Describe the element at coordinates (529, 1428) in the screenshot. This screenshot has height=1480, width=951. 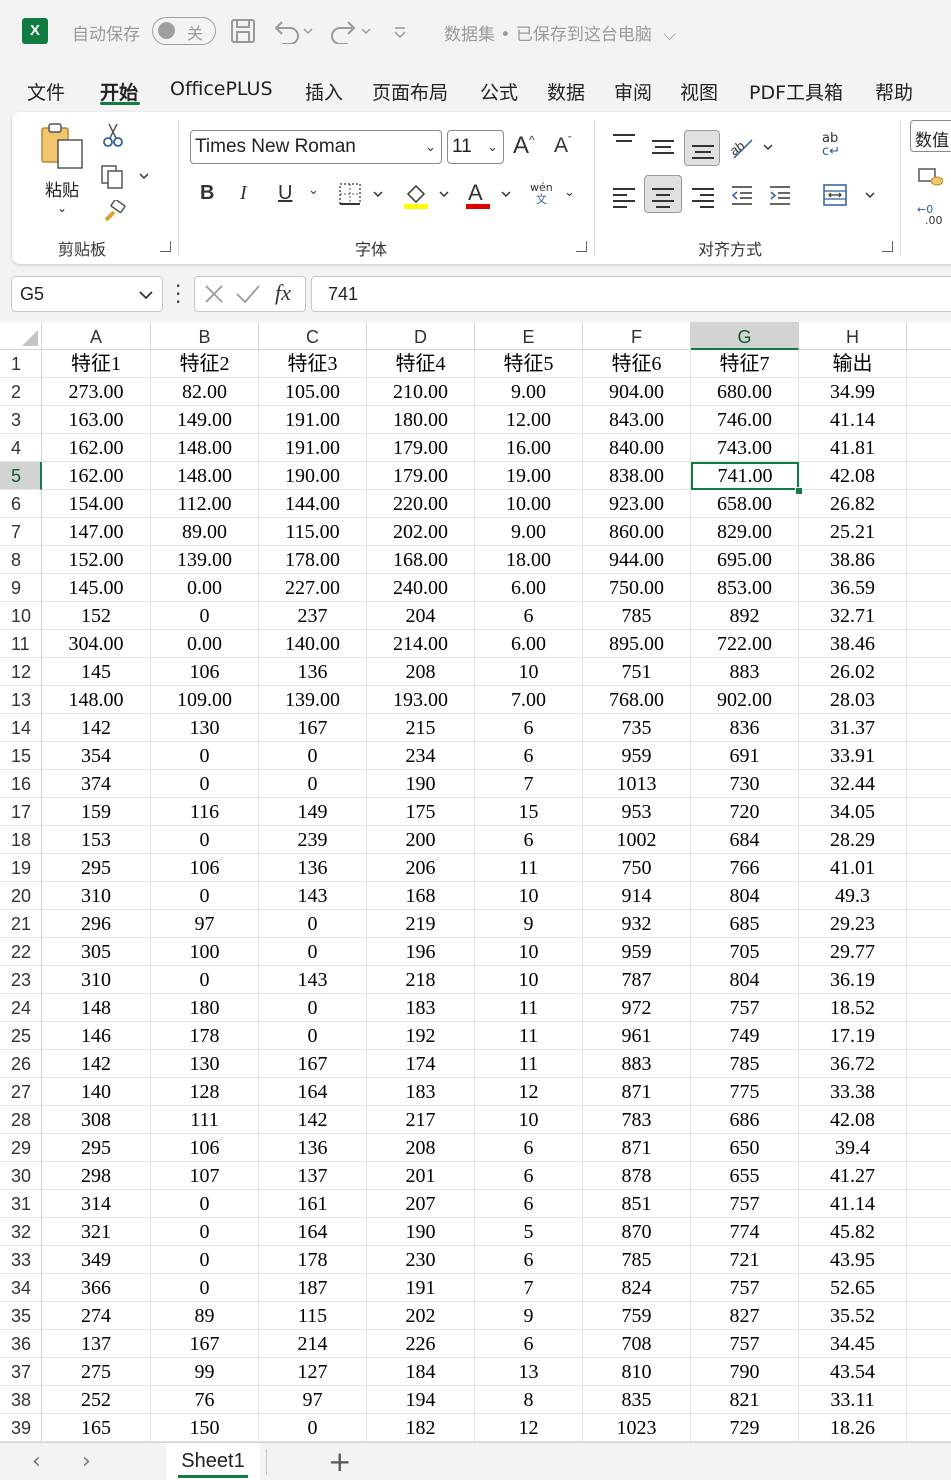
I see `cell: 12` at that location.